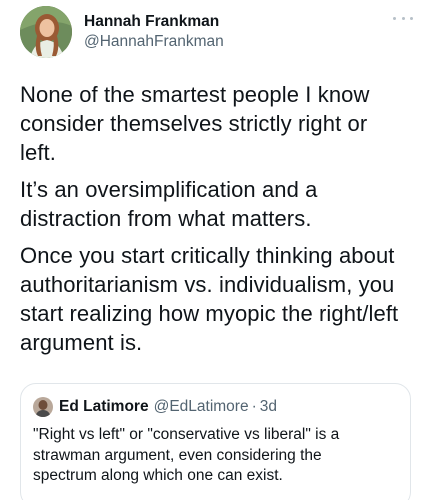 The image size is (429, 500). Describe the element at coordinates (154, 22) in the screenshot. I see `author-display-name: Hannah Frankman` at that location.